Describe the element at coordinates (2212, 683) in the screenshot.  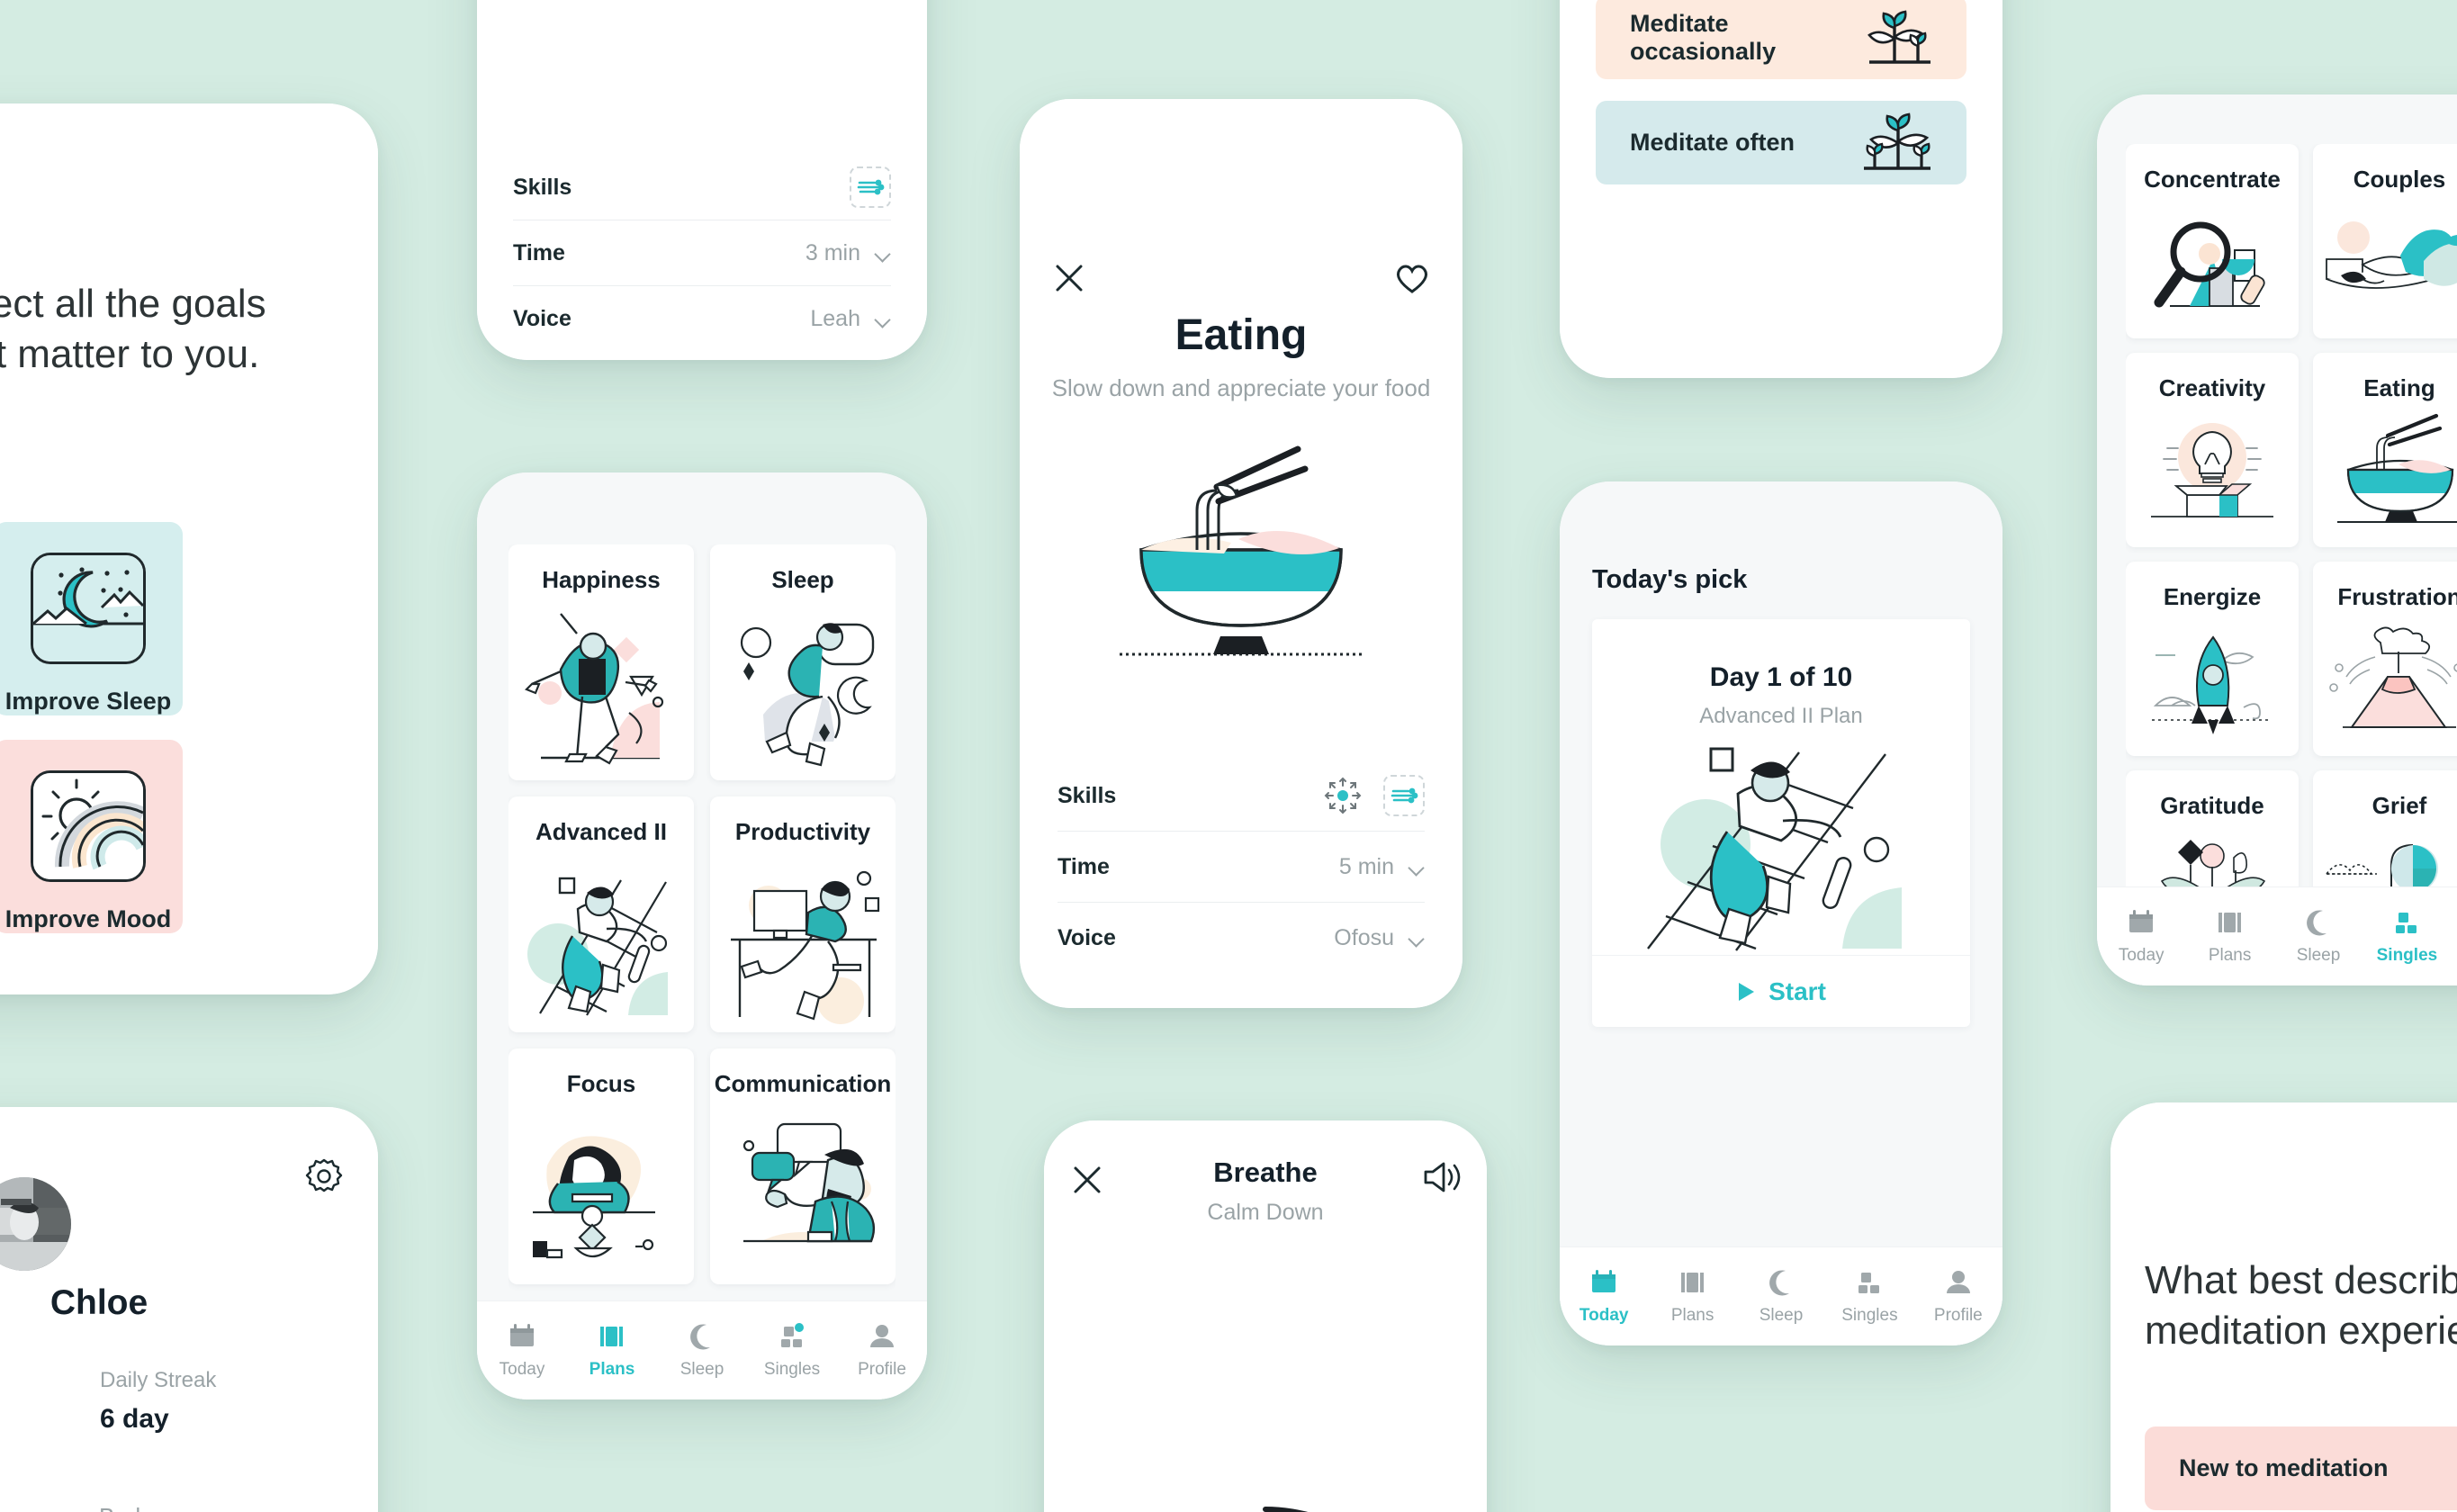
I see `rocket-art` at that location.